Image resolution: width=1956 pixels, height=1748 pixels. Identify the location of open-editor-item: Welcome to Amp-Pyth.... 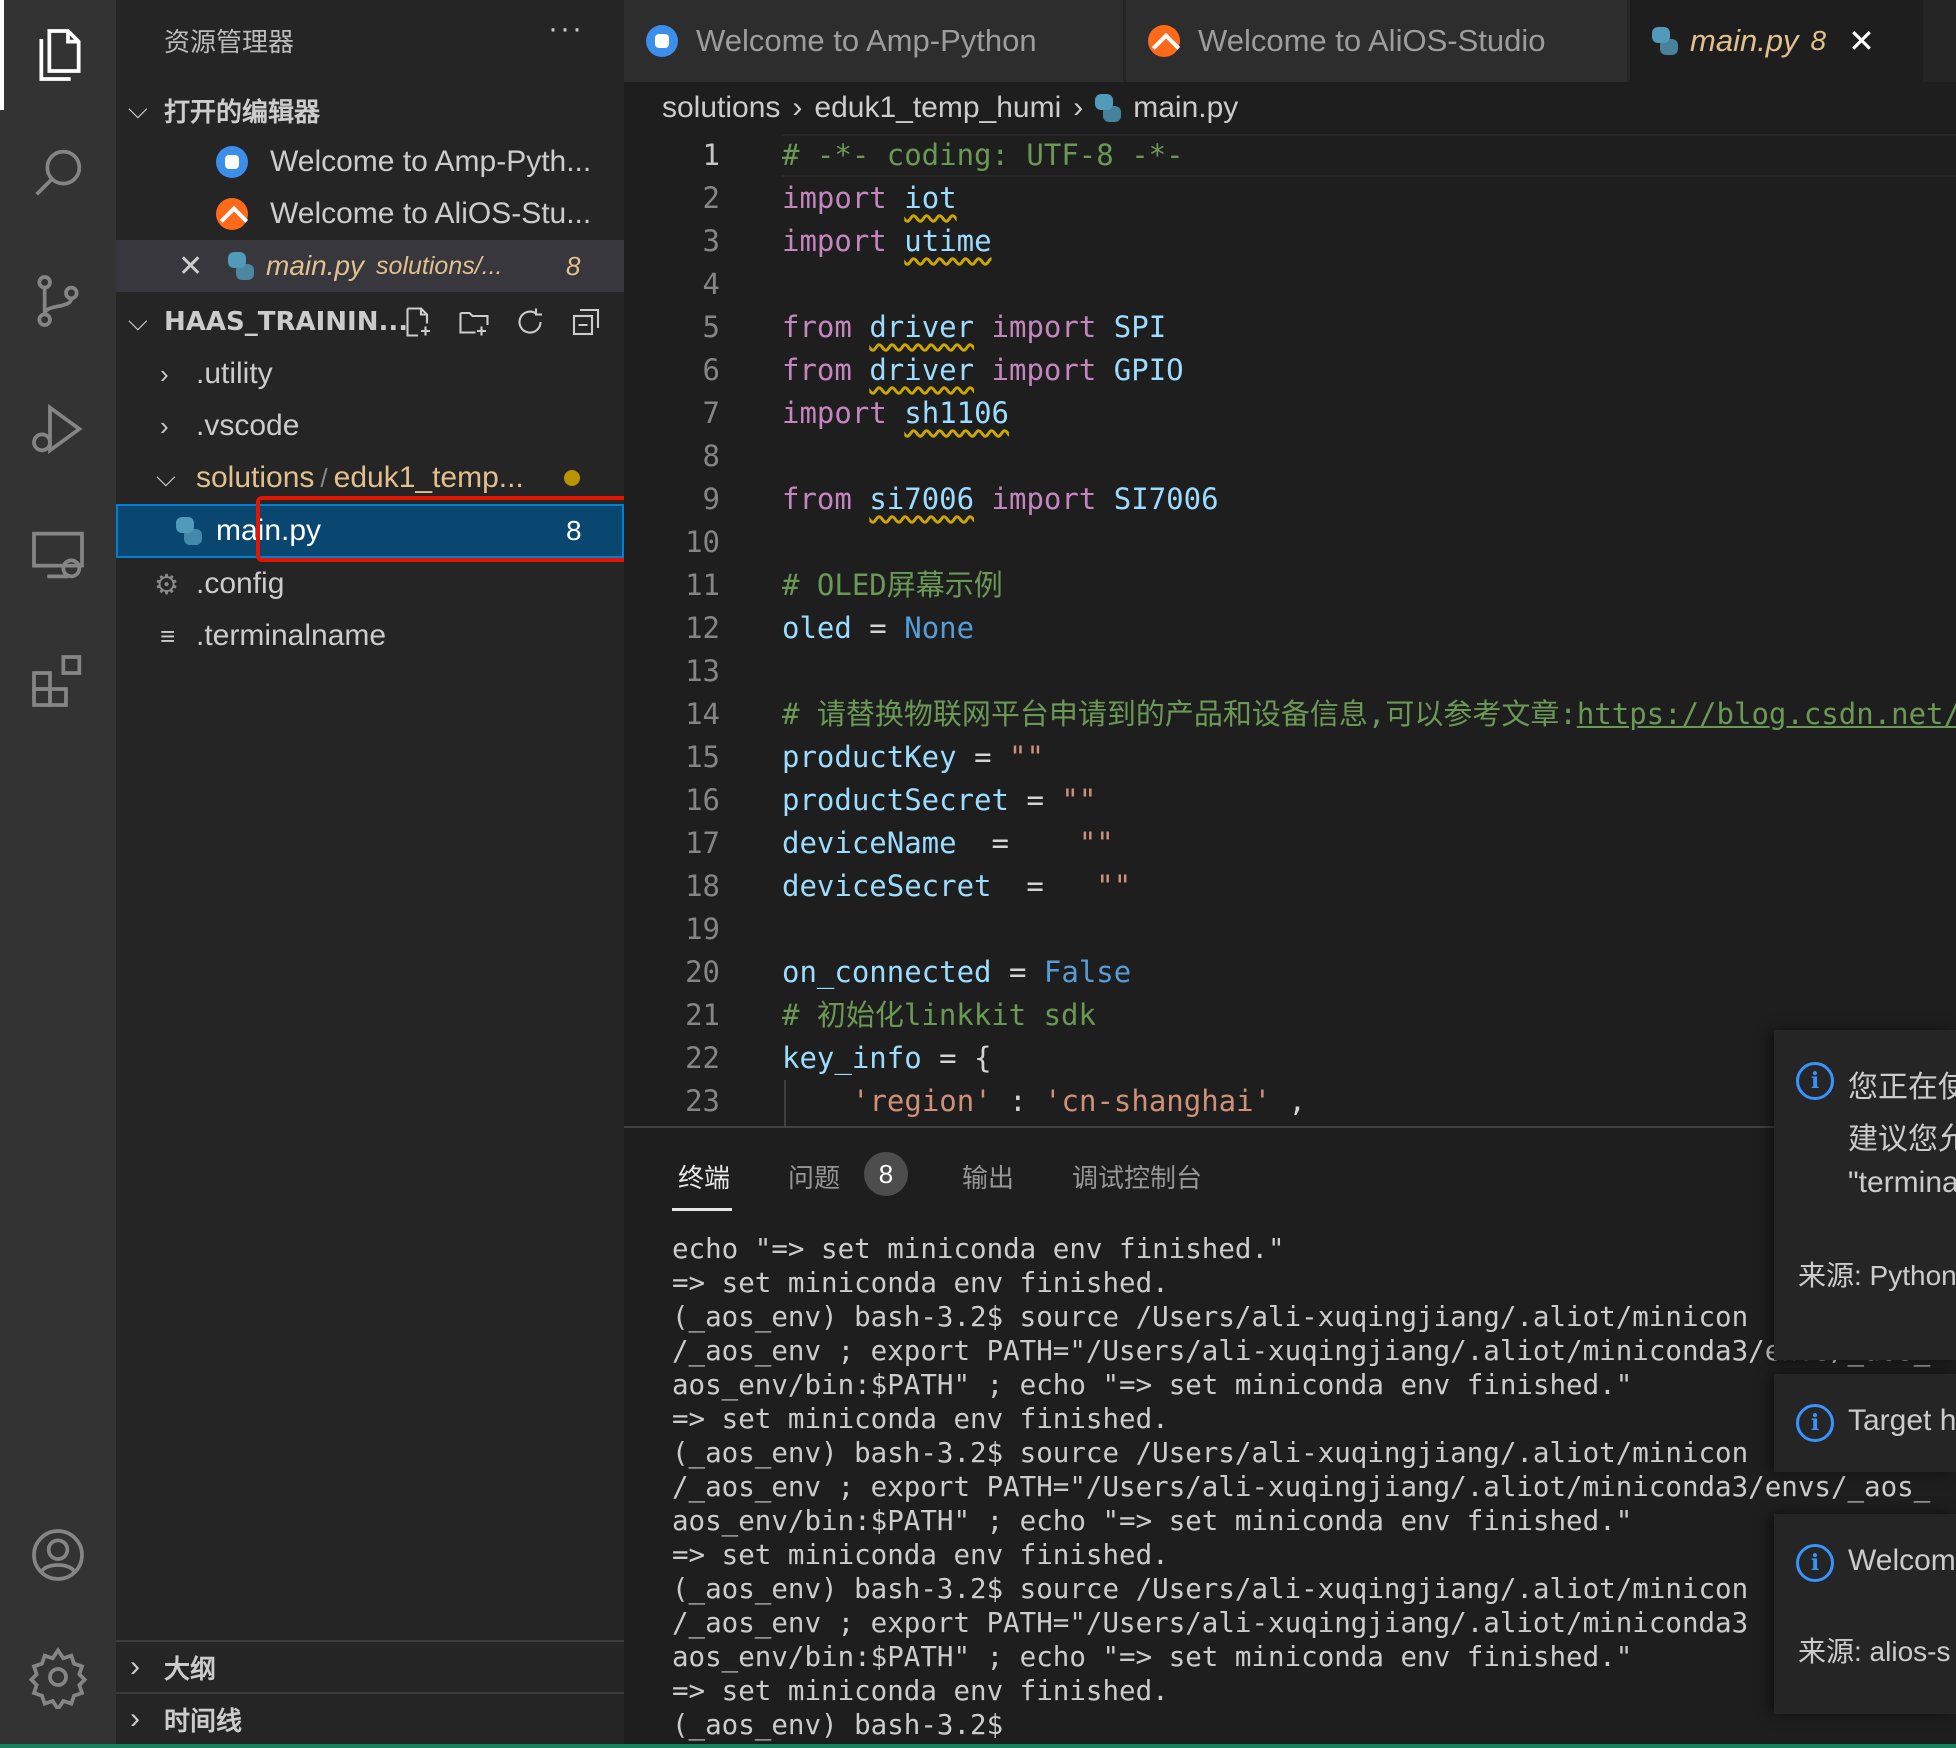
(370, 162).